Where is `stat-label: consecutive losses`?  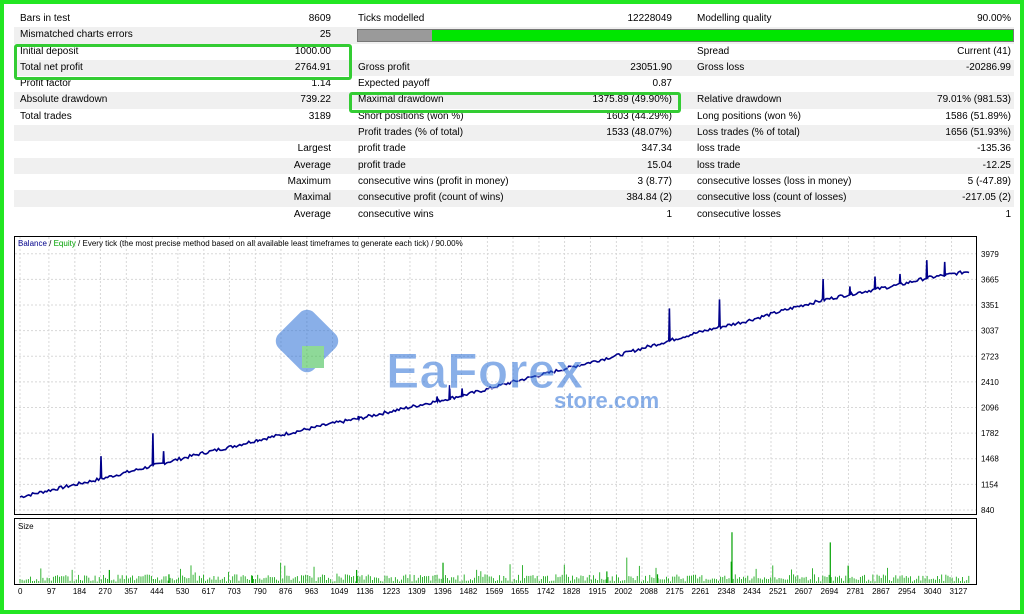
stat-label: consecutive losses is located at coordinates (739, 214).